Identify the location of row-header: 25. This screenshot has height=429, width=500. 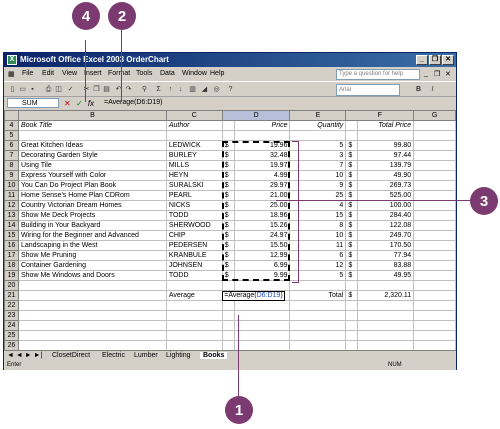
(11, 335).